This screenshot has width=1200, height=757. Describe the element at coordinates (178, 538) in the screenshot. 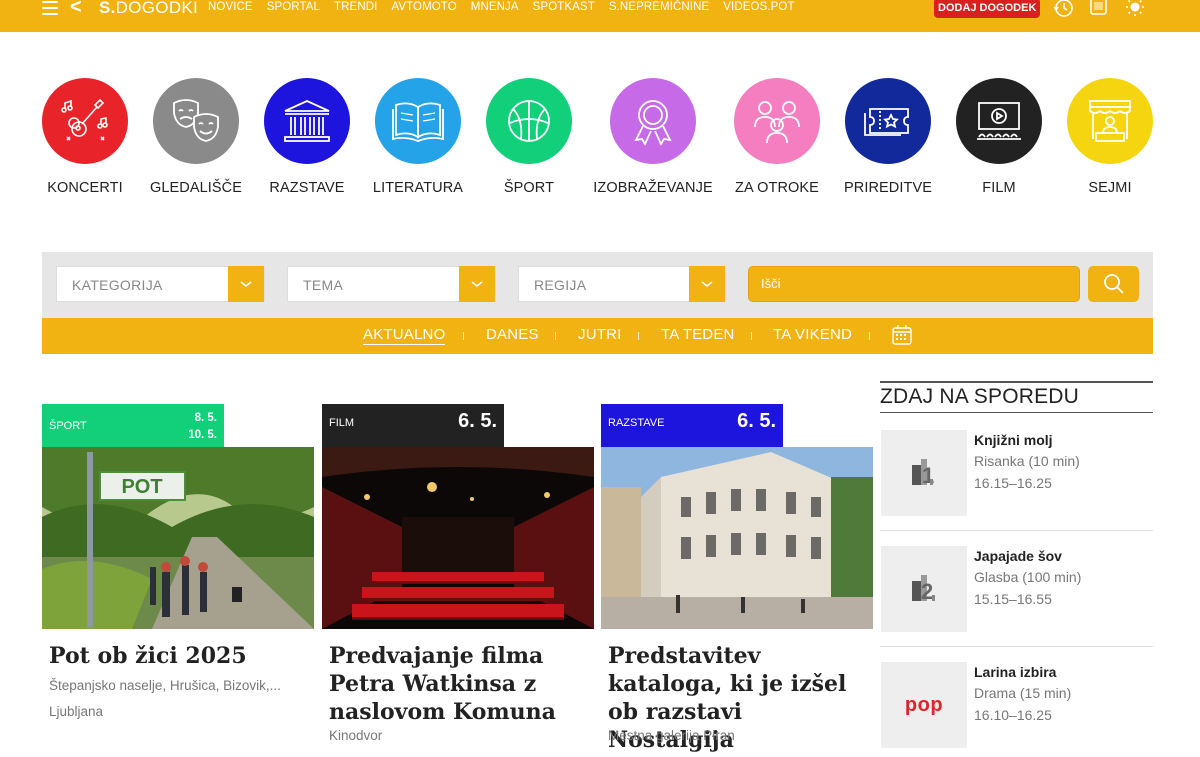

I see `event-image: POT` at that location.